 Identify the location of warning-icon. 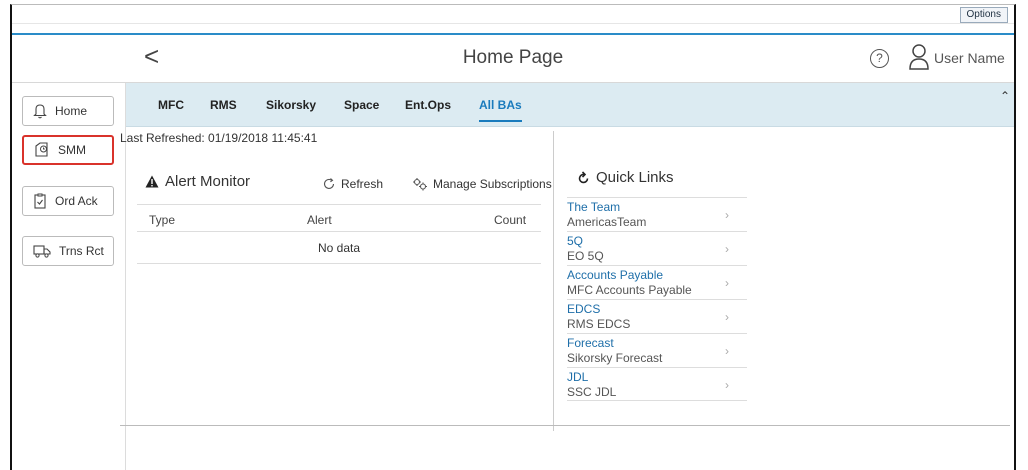
(152, 181).